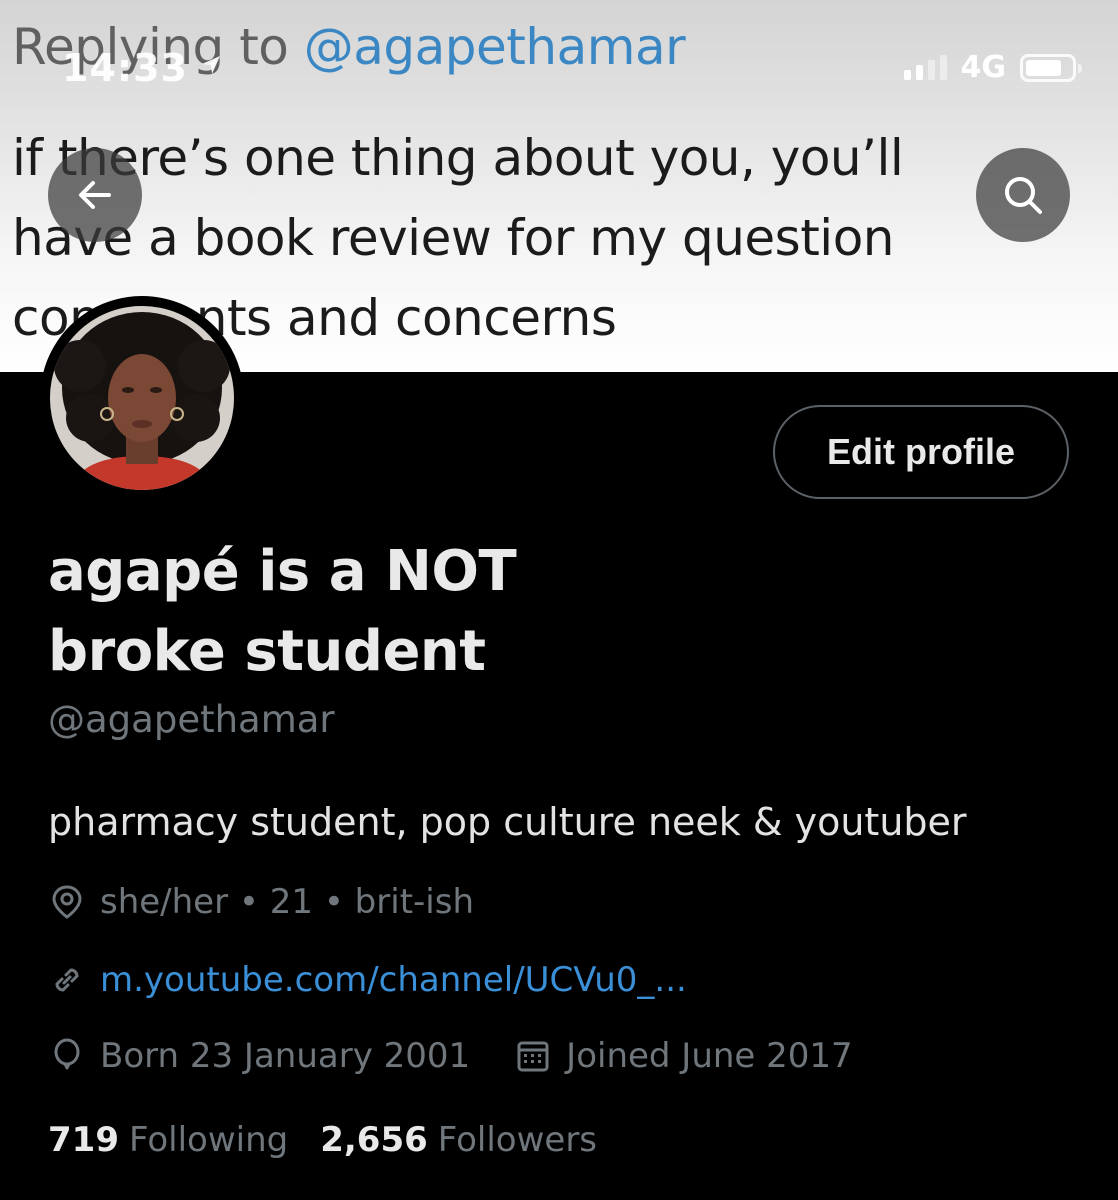 The width and height of the screenshot is (1118, 1200). Describe the element at coordinates (208, 1140) in the screenshot. I see `following-label: Following` at that location.